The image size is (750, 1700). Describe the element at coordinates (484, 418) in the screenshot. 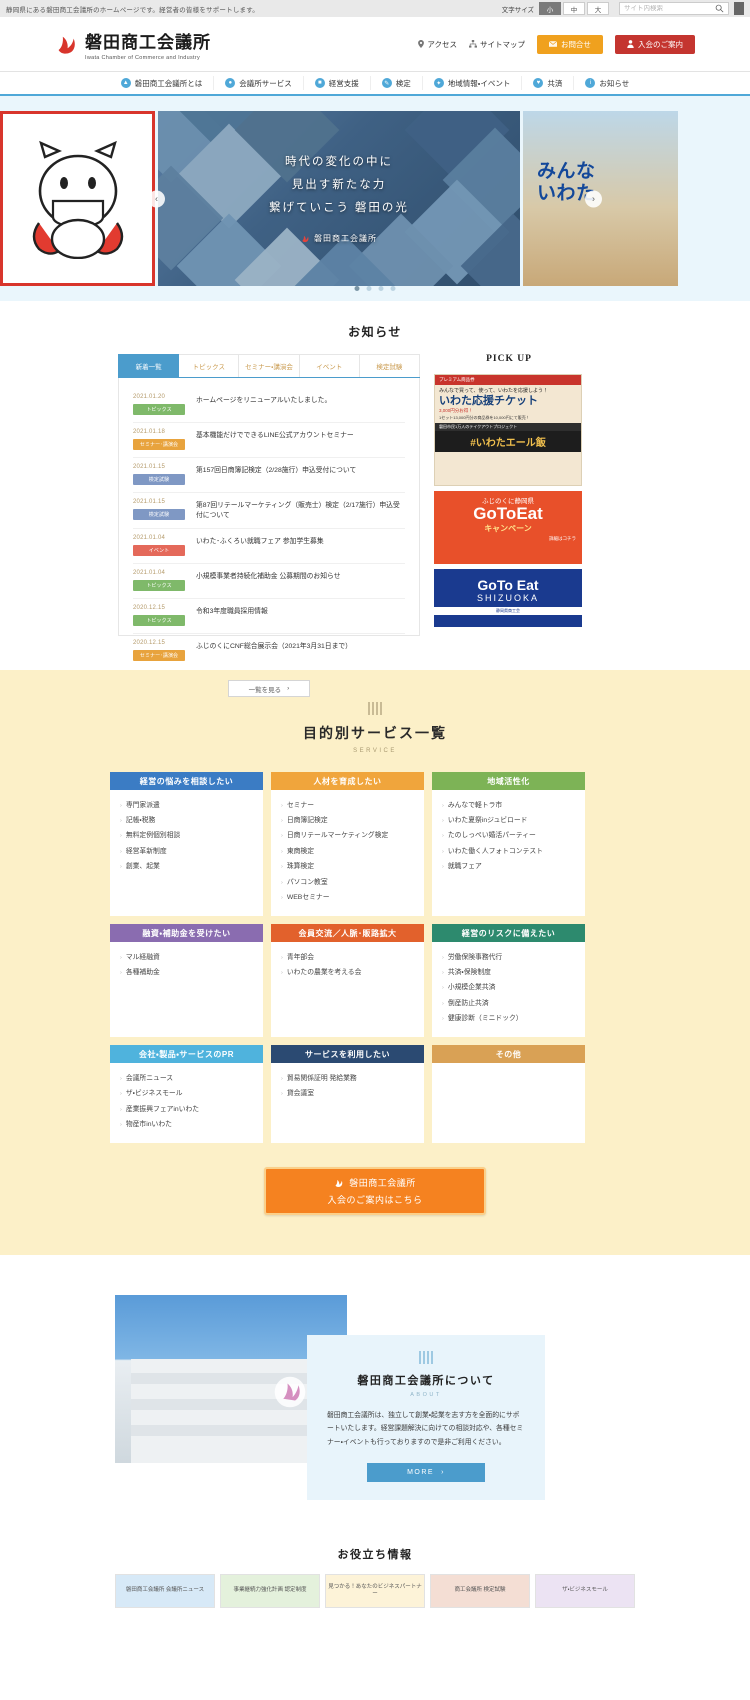

I see `ticket-banner-detail: 1セット13,000円分の商品券を10,000円にて販売！` at that location.